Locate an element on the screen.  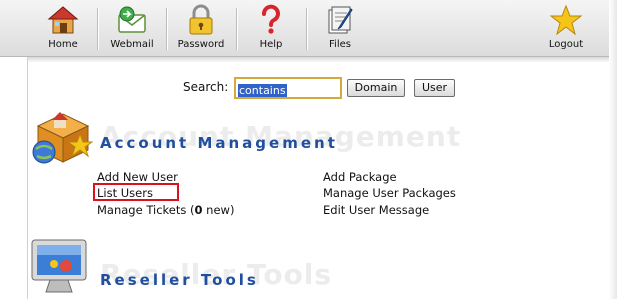
files-icon is located at coordinates (340, 20).